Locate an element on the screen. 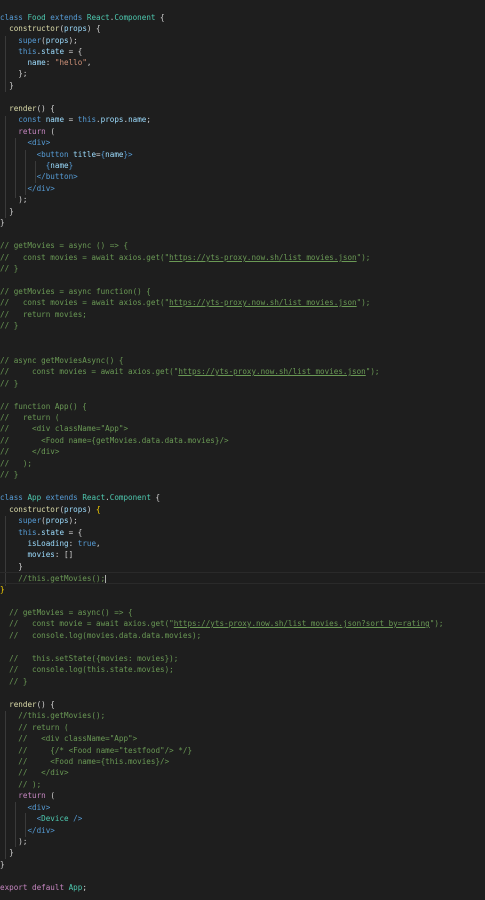  code-token: // ); is located at coordinates (21, 784).